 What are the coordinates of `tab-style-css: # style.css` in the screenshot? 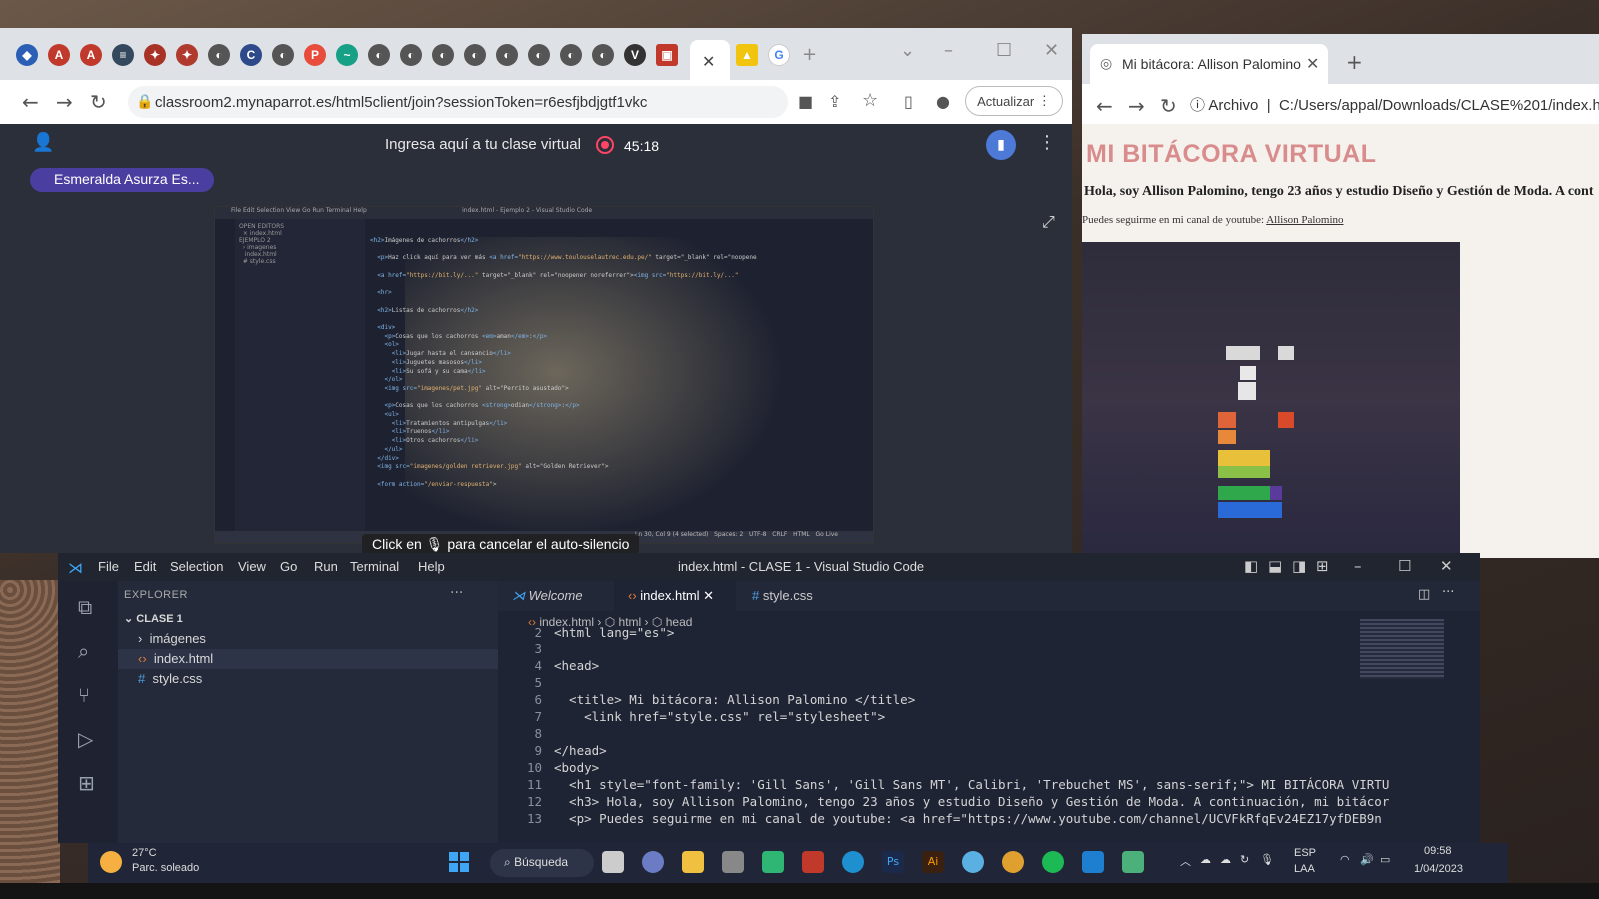 It's located at (788, 596).